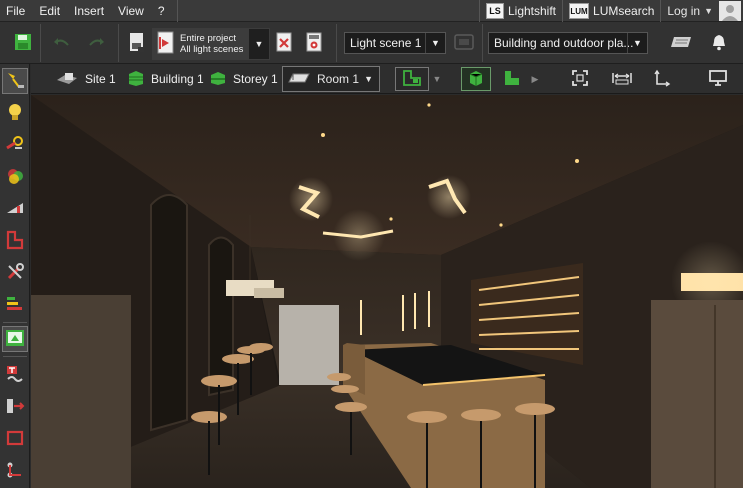 Image resolution: width=743 pixels, height=488 pixels. I want to click on menu-file: File, so click(16, 11).